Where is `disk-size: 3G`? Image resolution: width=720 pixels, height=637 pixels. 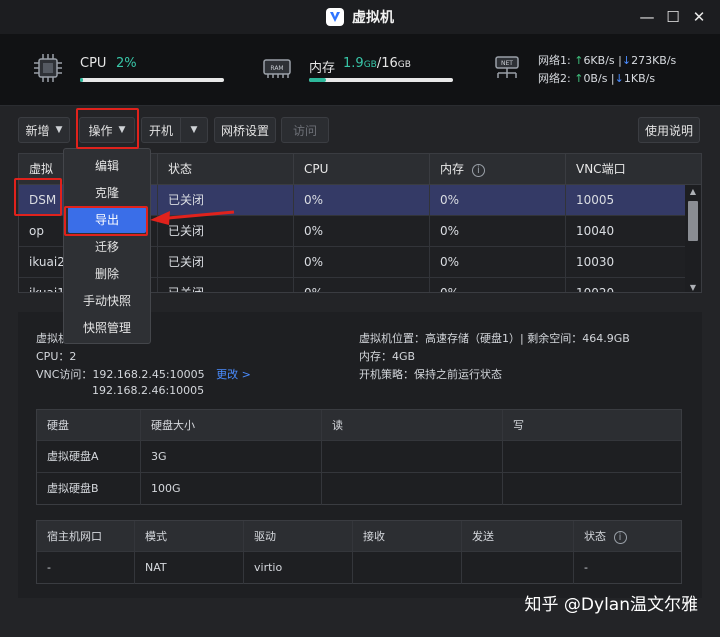
disk-size: 3G is located at coordinates (230, 457).